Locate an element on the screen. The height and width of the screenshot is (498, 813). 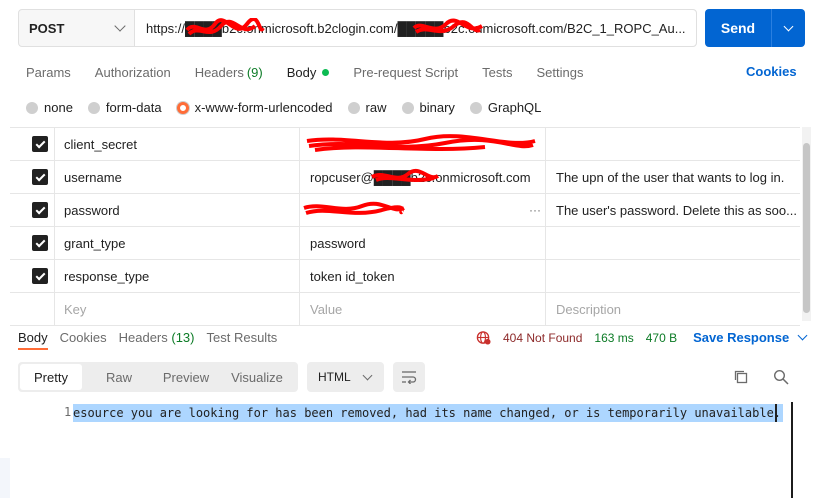
tab-label: Params is located at coordinates (48, 72).